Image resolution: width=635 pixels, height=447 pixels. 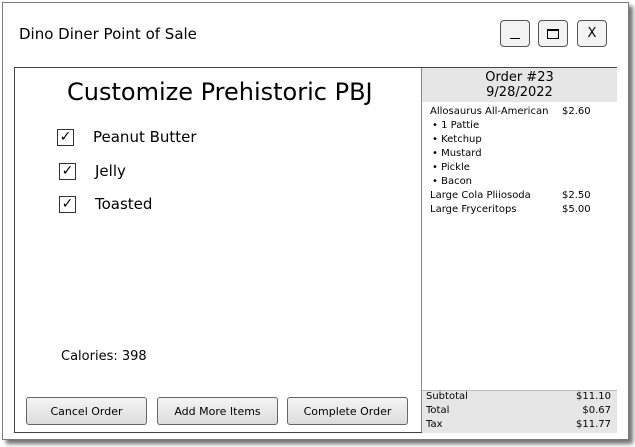 What do you see at coordinates (438, 410) in the screenshot?
I see `total-label: Total` at bounding box center [438, 410].